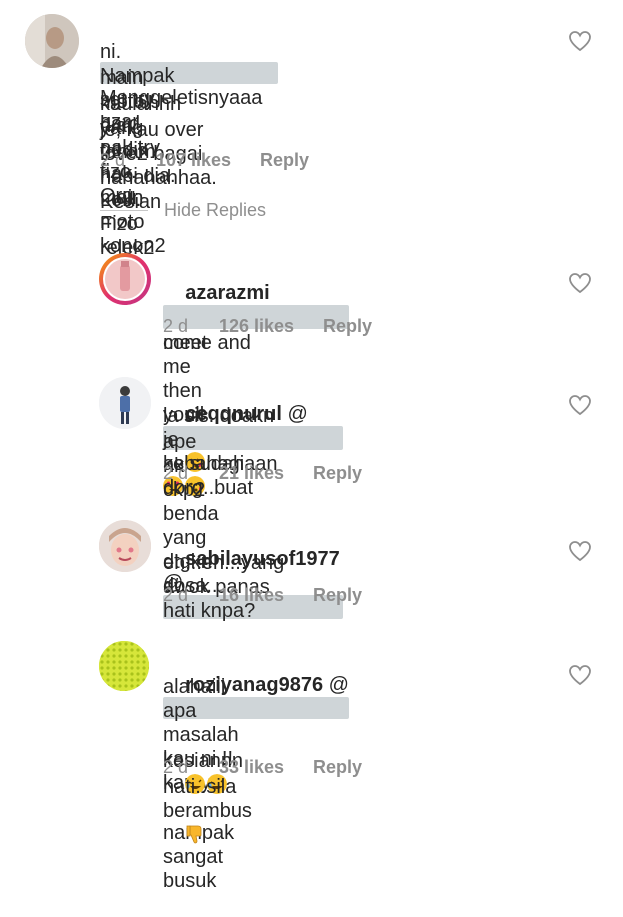 This screenshot has height=917, width=623. Describe the element at coordinates (266, 473) in the screenshot. I see `likes-count: 21 likes` at that location.